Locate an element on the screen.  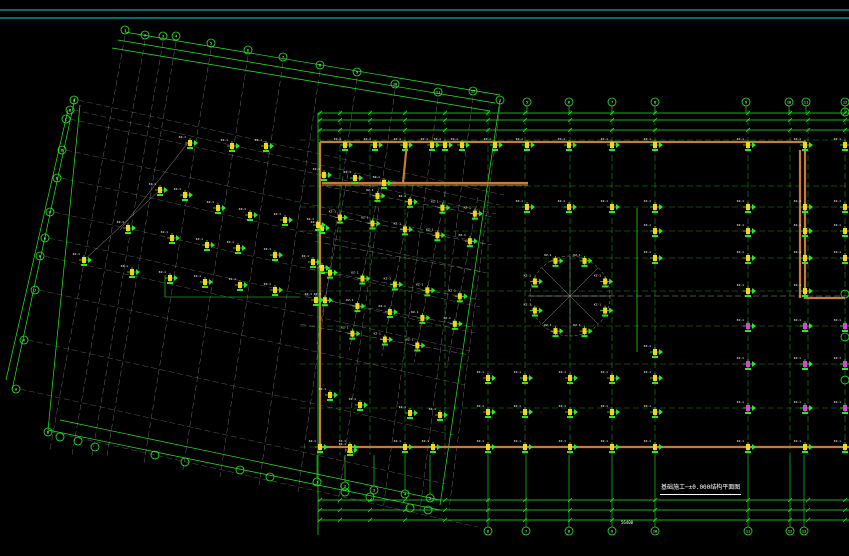
plan-title: 基础施工─±0.000结构平面图 is located at coordinates (701, 488).